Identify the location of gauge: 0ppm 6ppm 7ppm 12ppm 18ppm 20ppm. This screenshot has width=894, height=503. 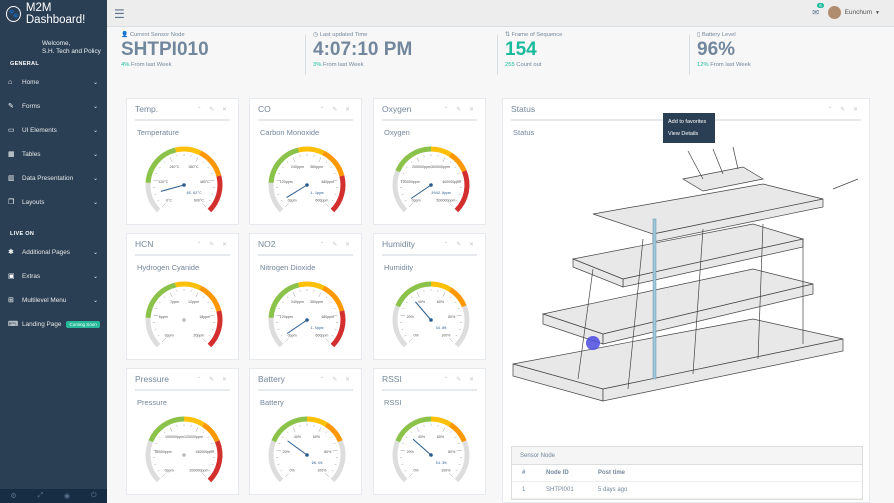
(184, 314).